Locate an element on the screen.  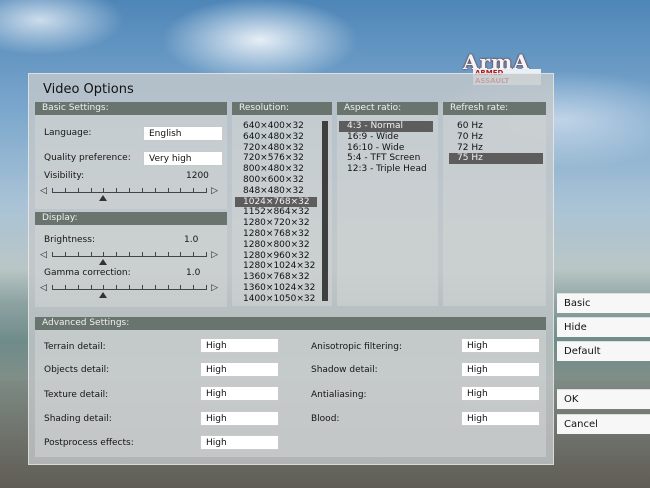
basic-settings-header: Basic Settings: is located at coordinates (131, 108).